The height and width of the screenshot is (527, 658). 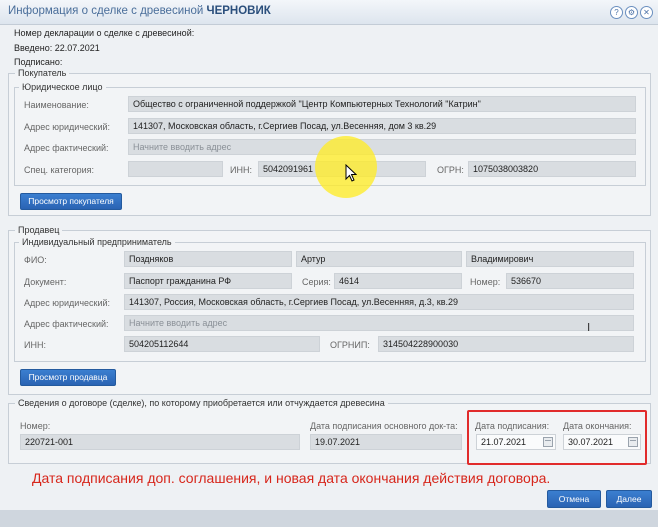 What do you see at coordinates (506, 344) in the screenshot?
I see `seller-ogrnip-field: 314504228900030` at bounding box center [506, 344].